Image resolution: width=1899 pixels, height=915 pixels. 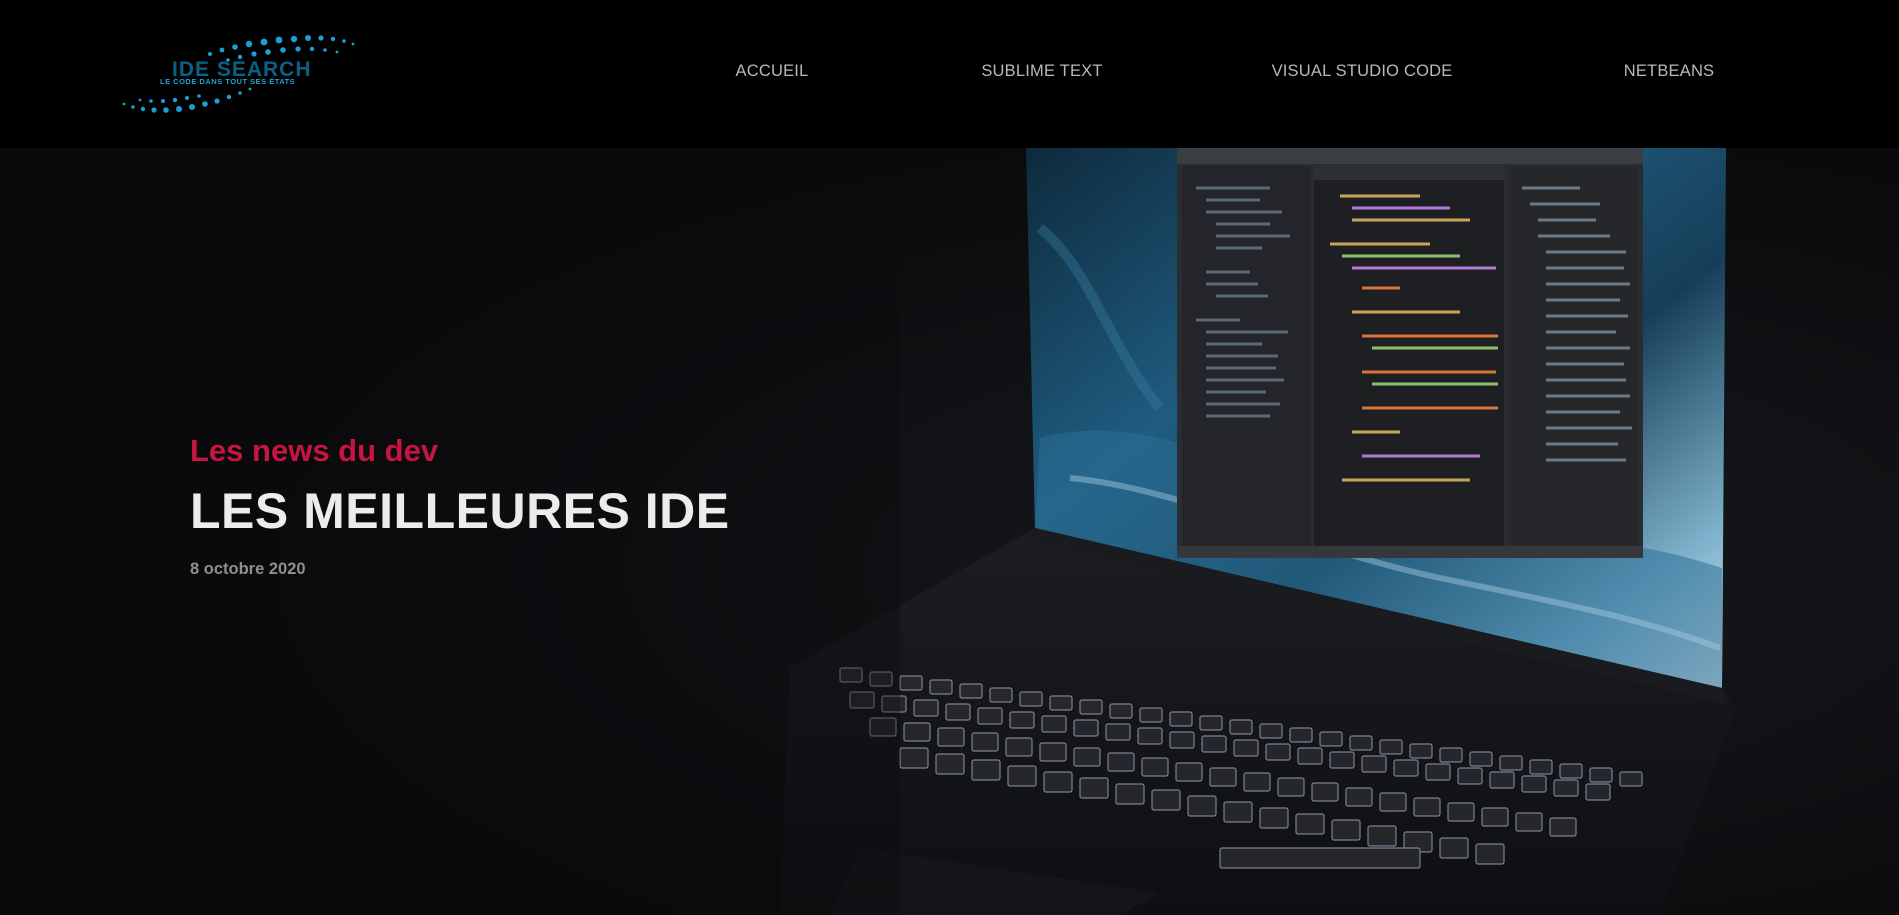 I want to click on nav-item-accueil: ACCUEIL, so click(x=772, y=71).